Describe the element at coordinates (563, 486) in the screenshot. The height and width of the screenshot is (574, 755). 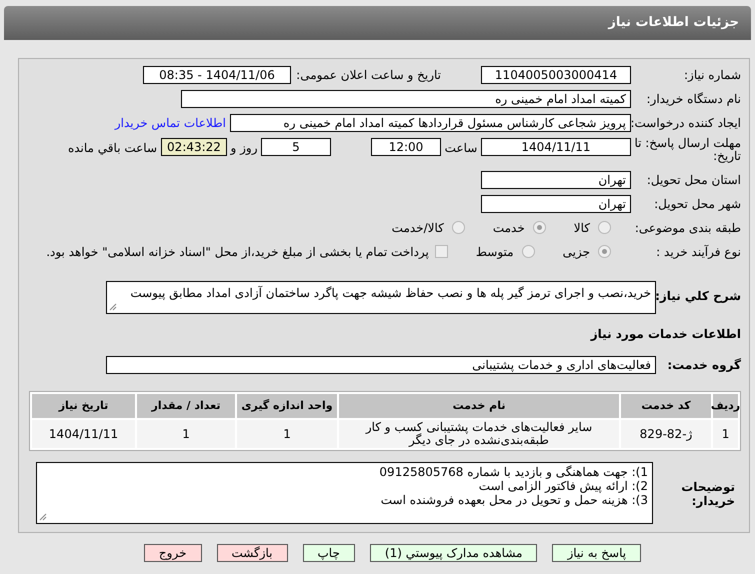
I see `note-line: 2): ارائه پیش فاکتور الزامی است` at that location.